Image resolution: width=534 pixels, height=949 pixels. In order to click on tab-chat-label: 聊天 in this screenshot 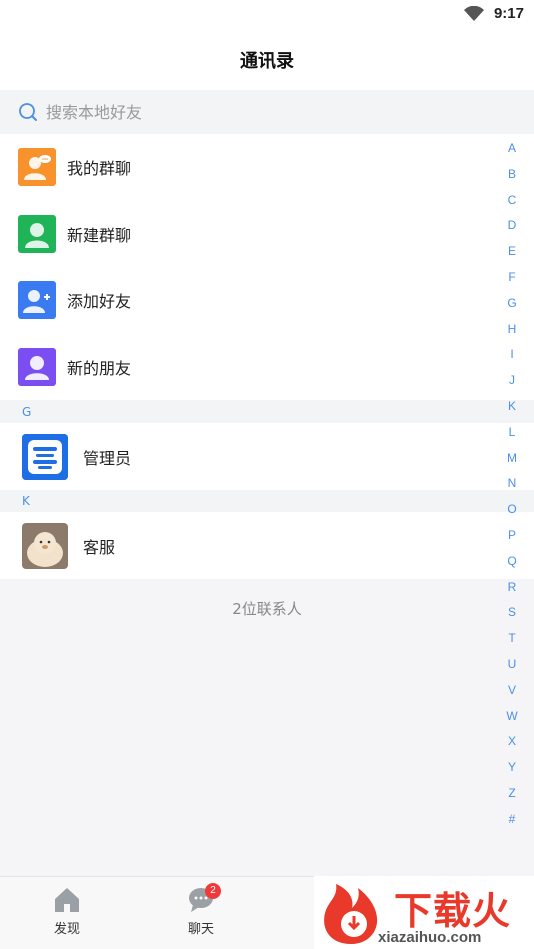, I will do `click(200, 929)`.